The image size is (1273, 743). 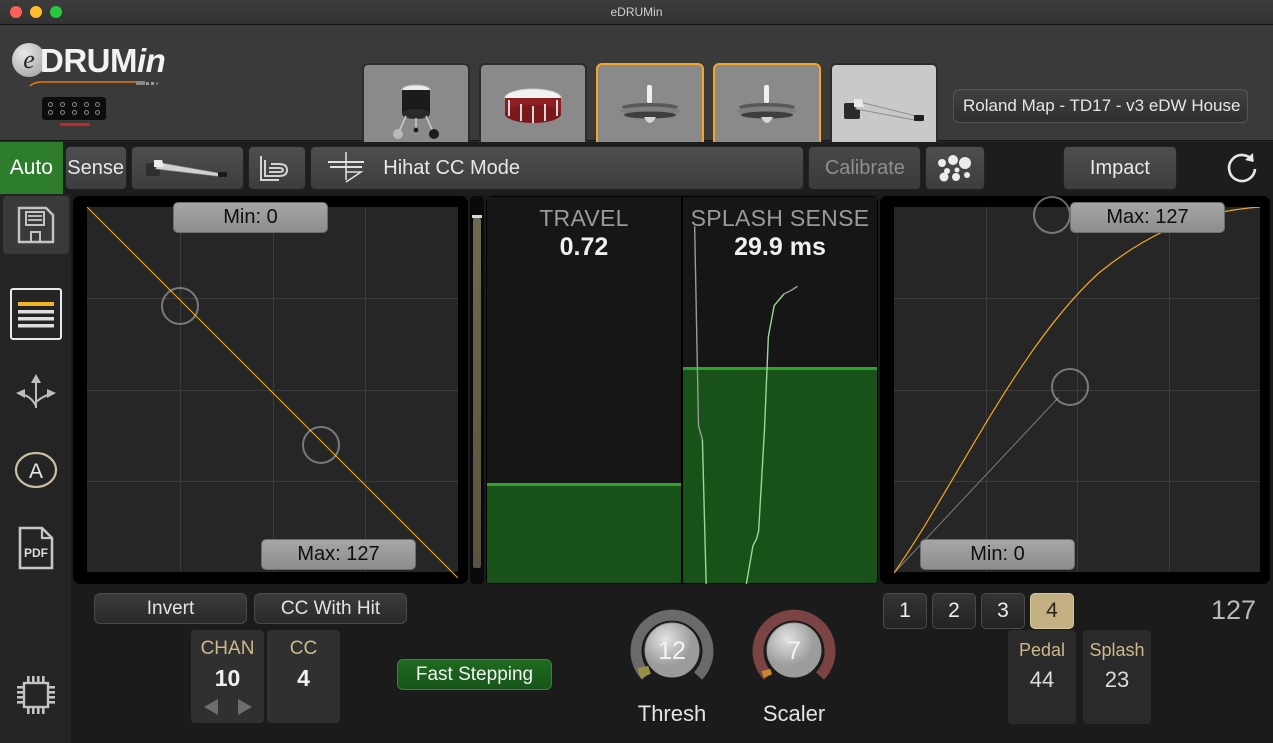 What do you see at coordinates (1117, 679) in the screenshot?
I see `splash-value: 23` at bounding box center [1117, 679].